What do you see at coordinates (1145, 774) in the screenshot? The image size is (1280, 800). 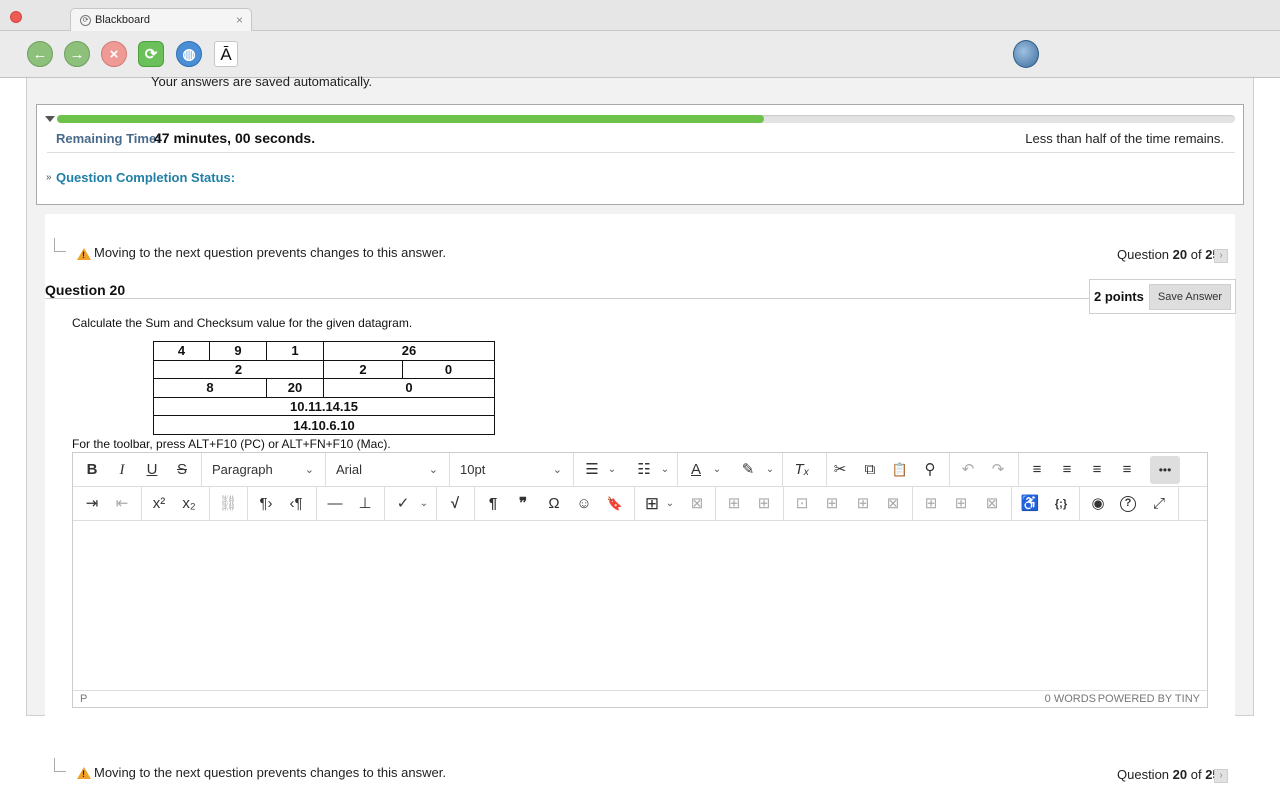 I see `question-counter-prefix: Question` at bounding box center [1145, 774].